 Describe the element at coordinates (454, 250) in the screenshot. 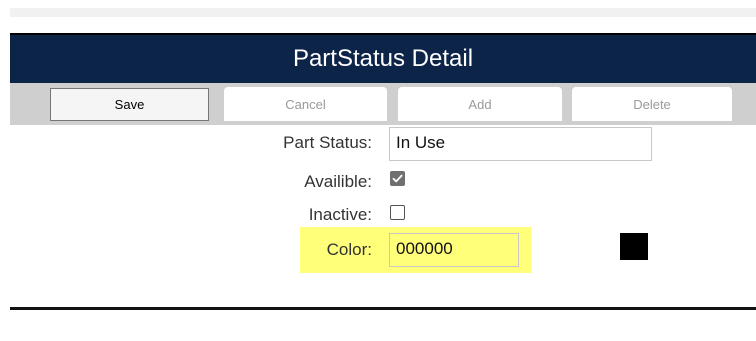

I see `color-input: 000000` at that location.